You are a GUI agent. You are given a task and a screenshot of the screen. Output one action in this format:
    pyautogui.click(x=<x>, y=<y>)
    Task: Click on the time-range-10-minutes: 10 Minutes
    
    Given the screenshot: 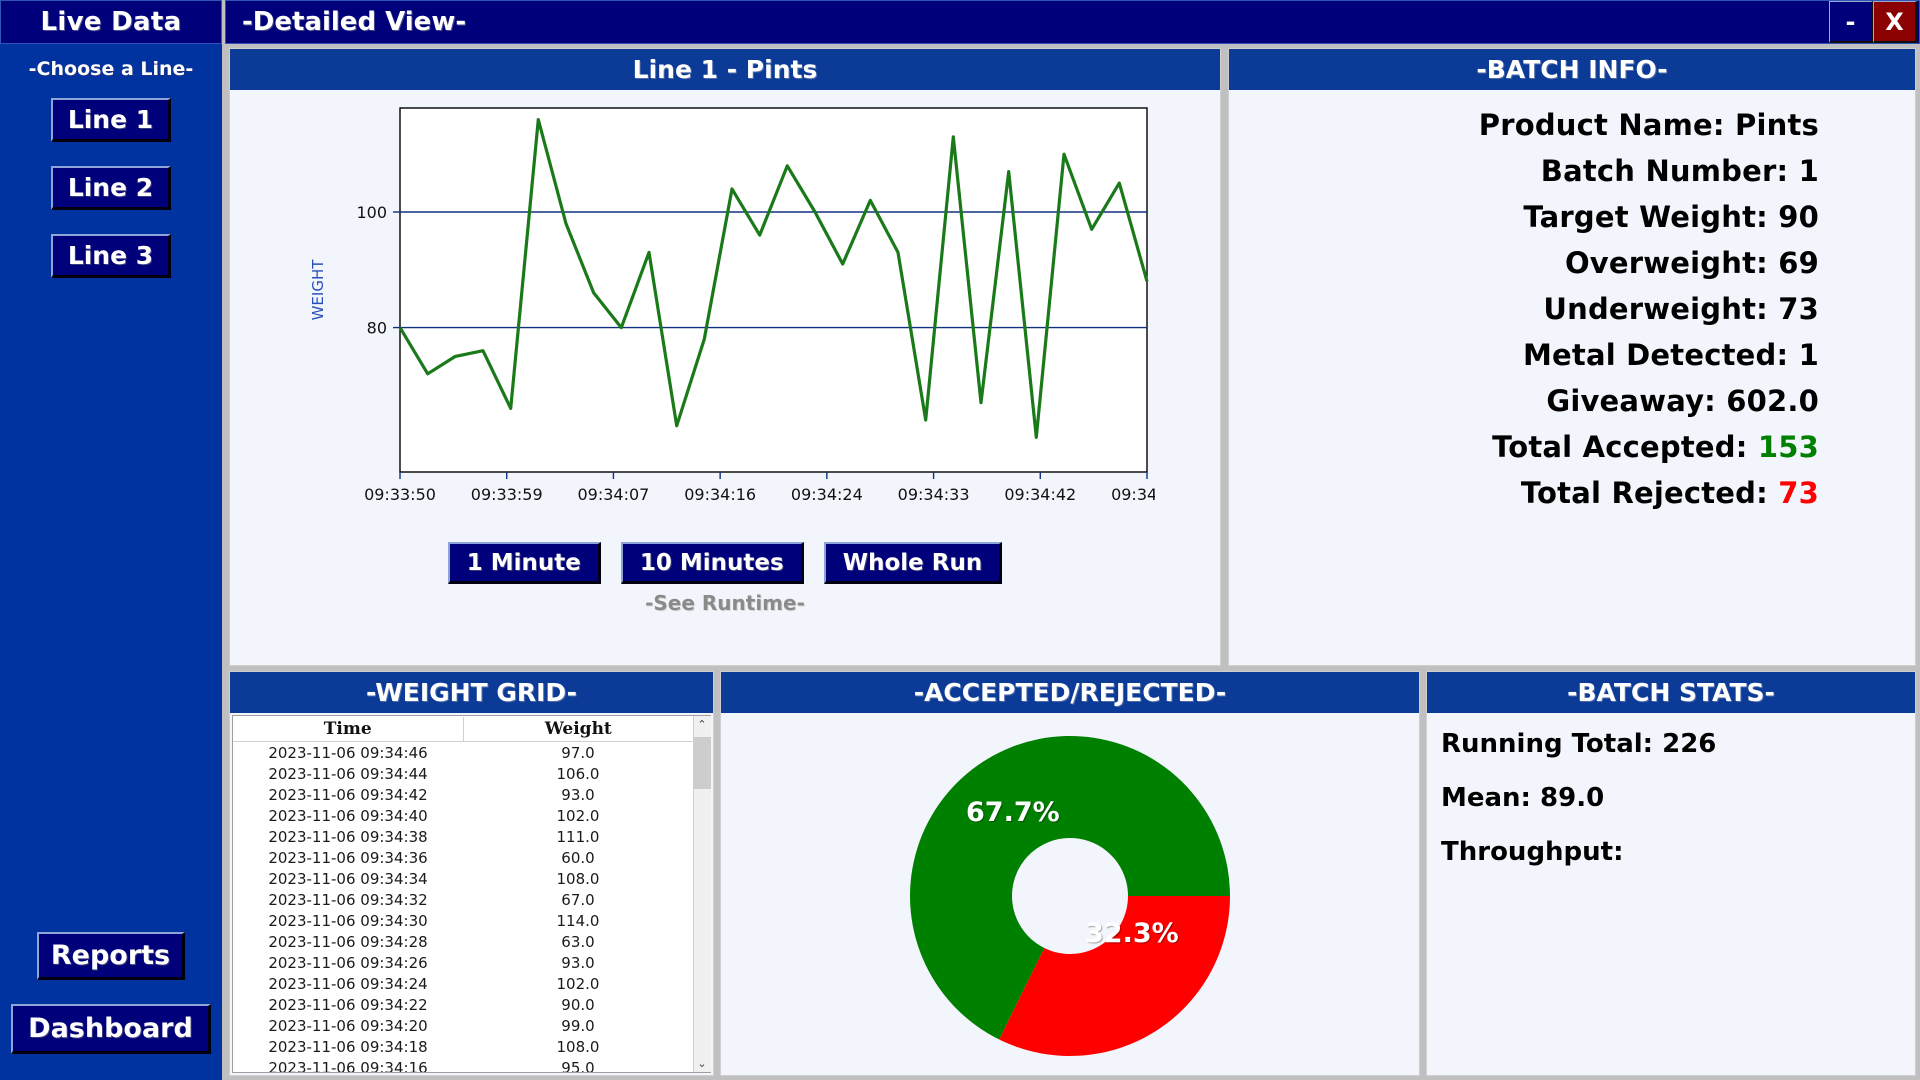 What is the action you would take?
    pyautogui.click(x=712, y=563)
    